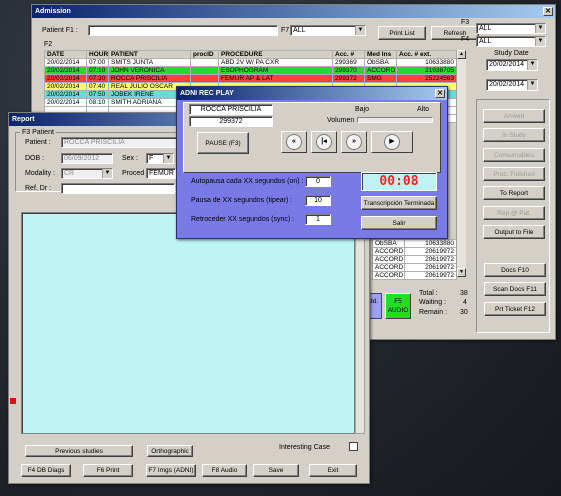 The image size is (561, 496). What do you see at coordinates (38, 142) in the screenshot?
I see `report-patient-label: Patient :` at bounding box center [38, 142].